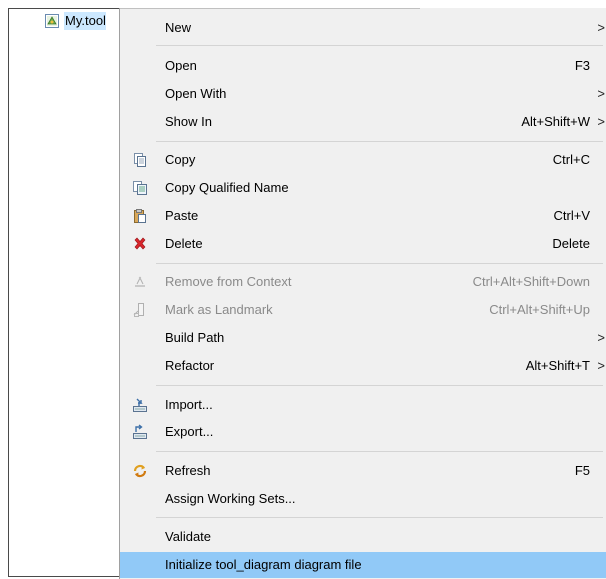 The image size is (606, 579). What do you see at coordinates (571, 215) in the screenshot?
I see `menu-item-shortcut: Ctrl+V` at bounding box center [571, 215].